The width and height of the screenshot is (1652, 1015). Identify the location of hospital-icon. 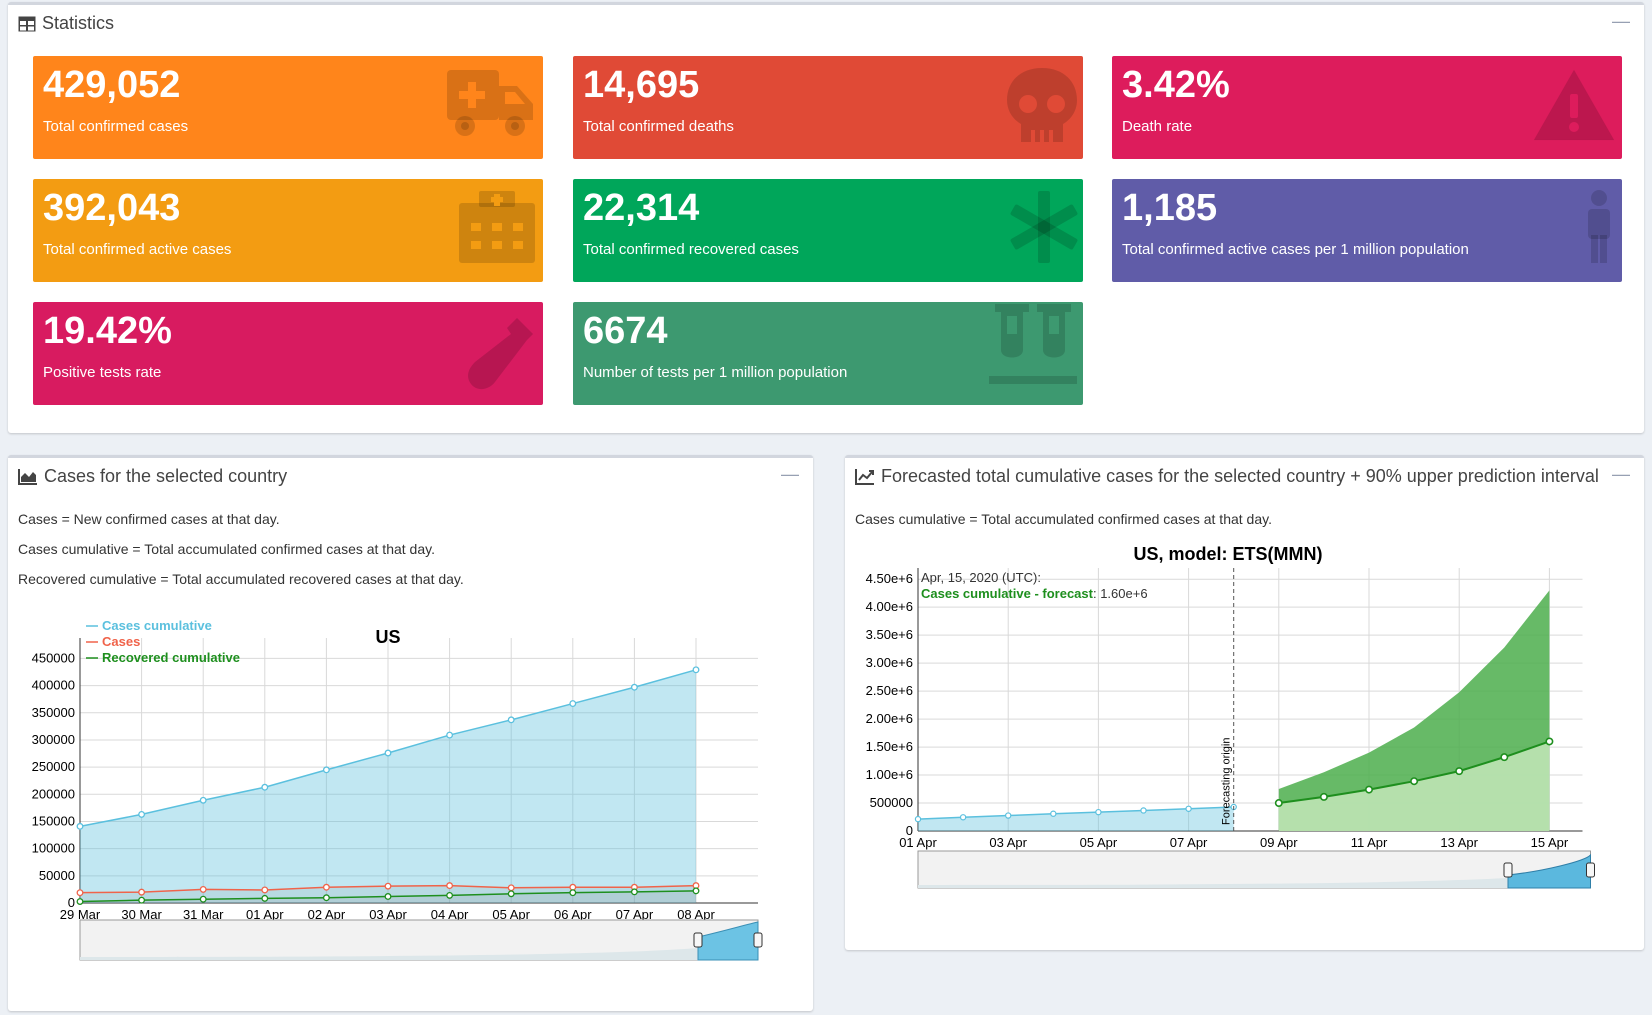
(497, 227).